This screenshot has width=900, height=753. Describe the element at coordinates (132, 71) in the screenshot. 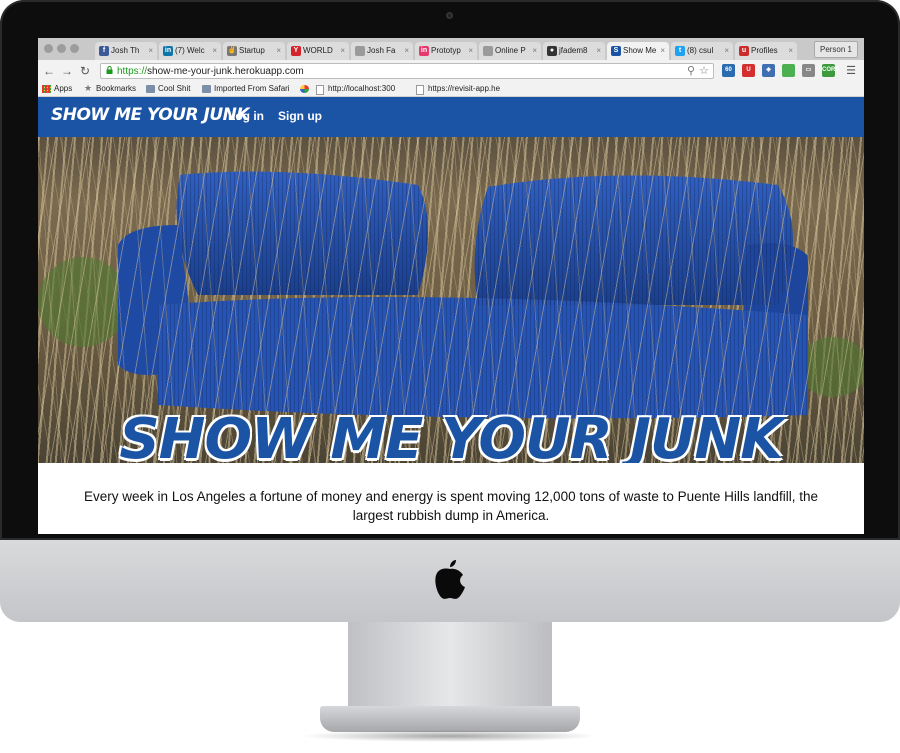

I see `url-scheme: https://` at that location.